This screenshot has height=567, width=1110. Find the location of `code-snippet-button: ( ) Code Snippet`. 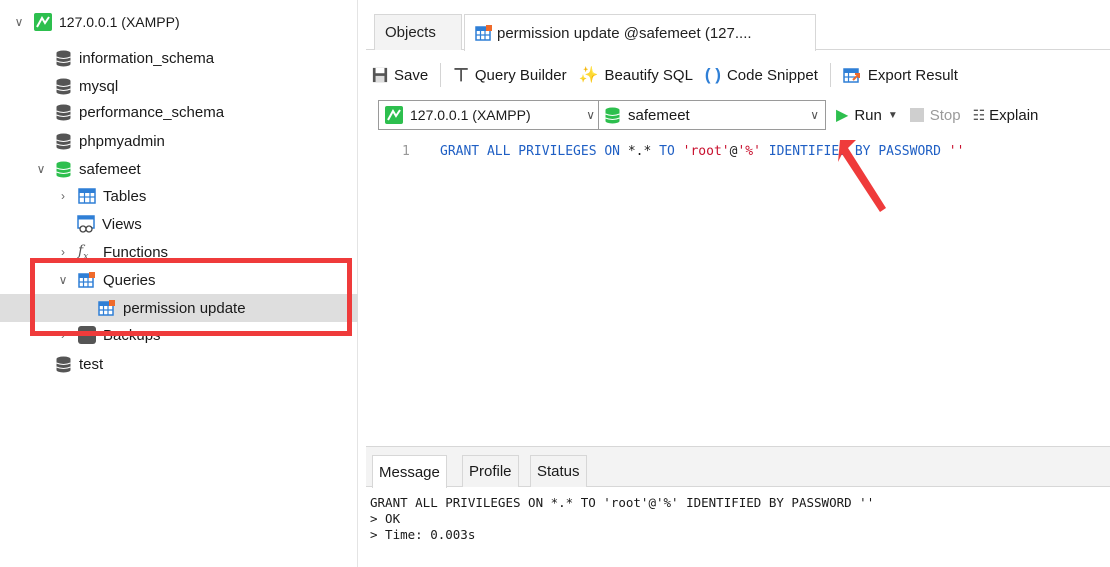

code-snippet-button: ( ) Code Snippet is located at coordinates (761, 75).